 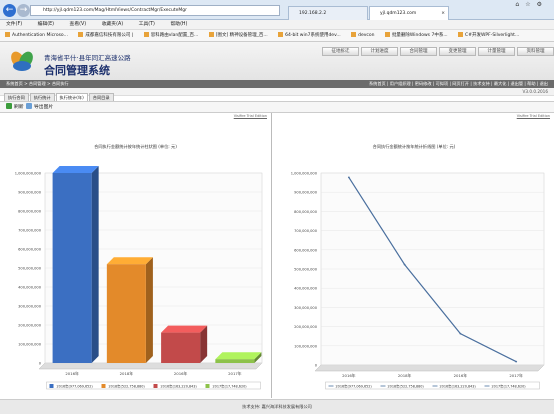 What do you see at coordinates (418, 51) in the screenshot?
I see `nav-contract: 合同管理` at bounding box center [418, 51].